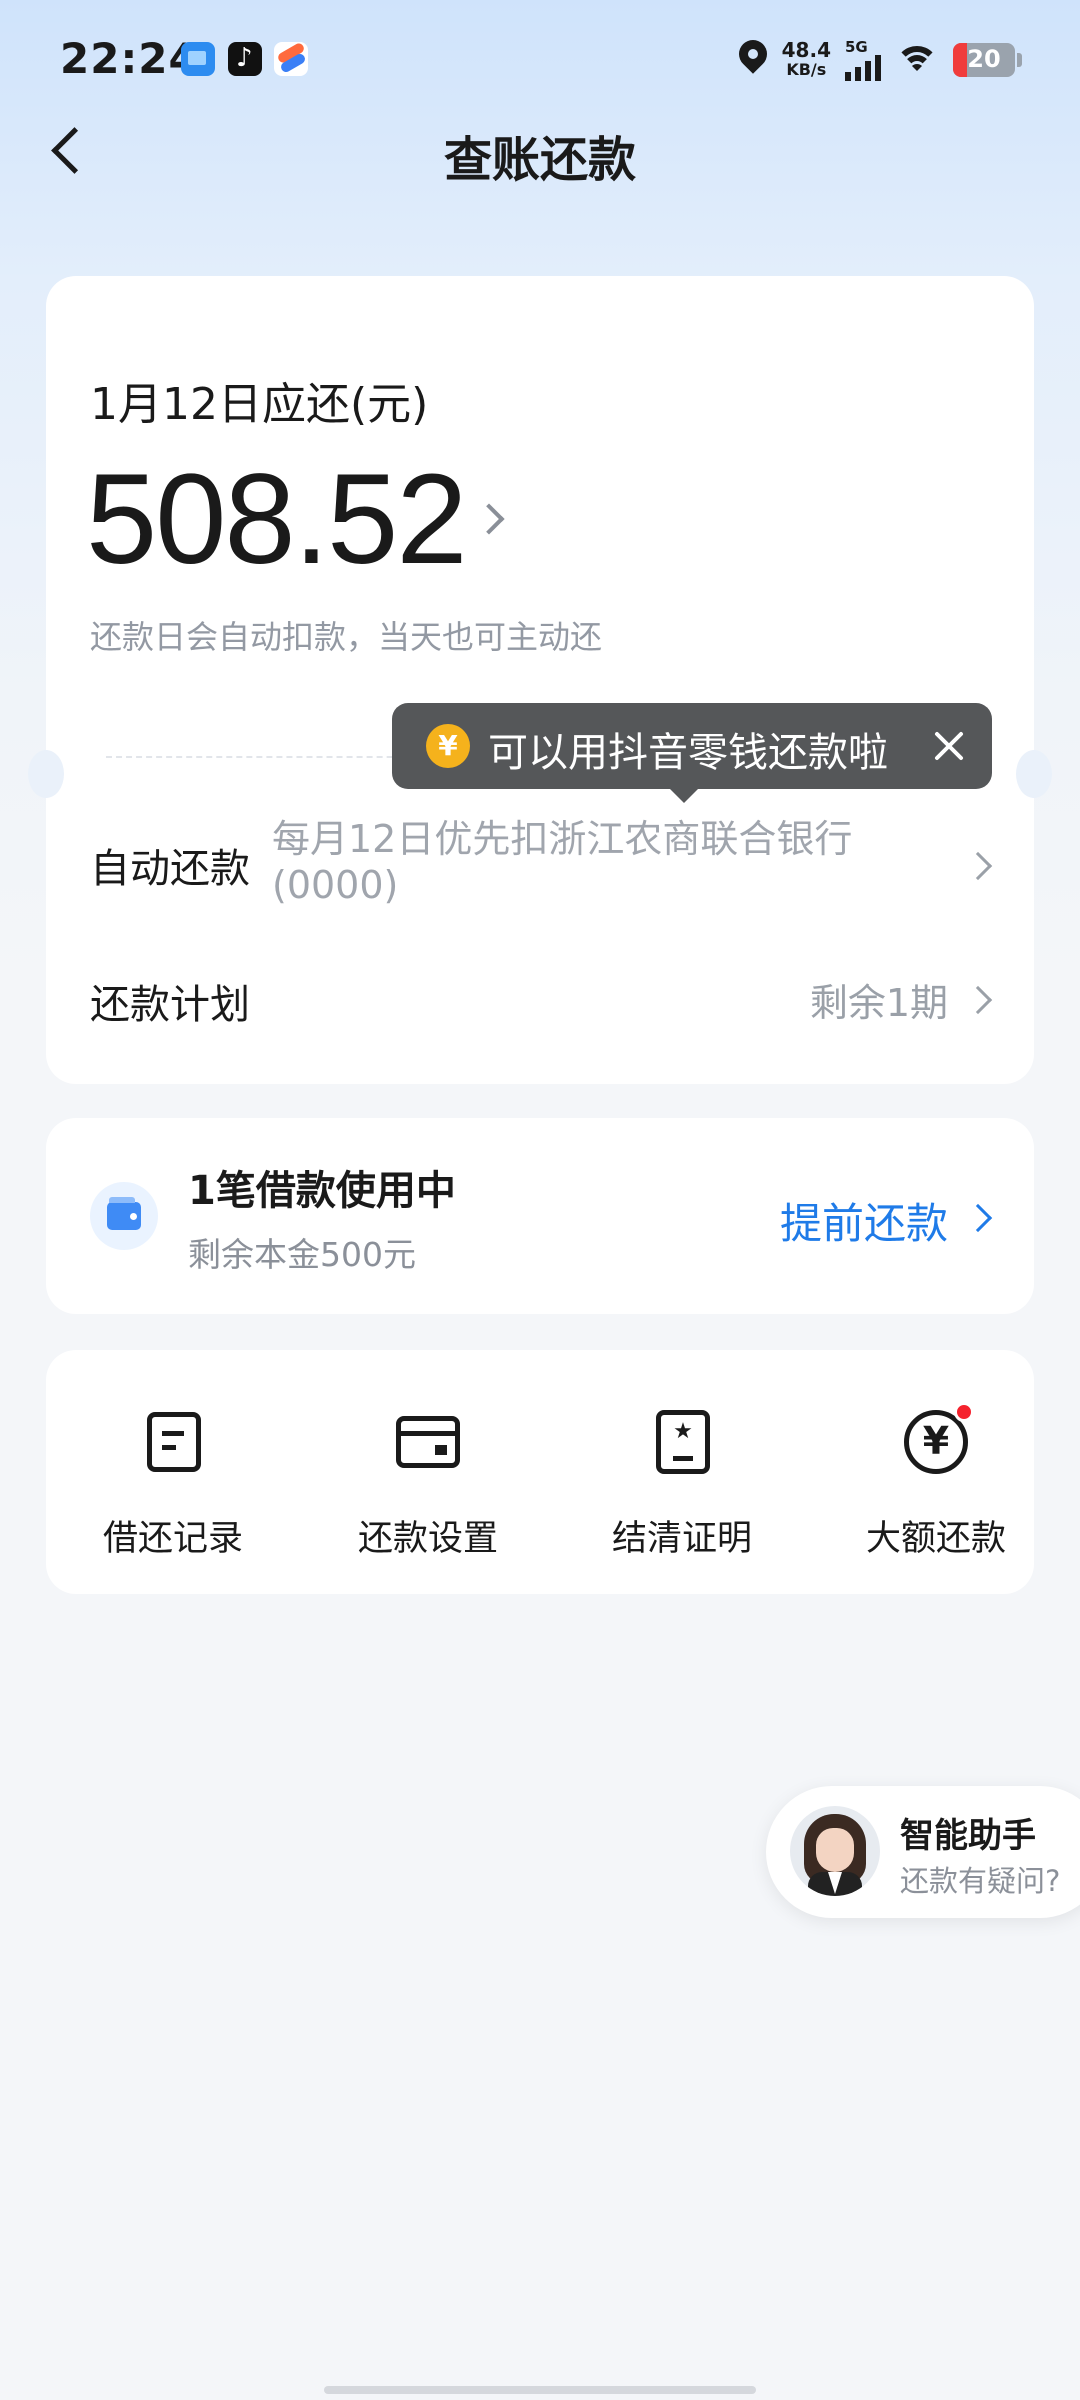  What do you see at coordinates (864, 1220) in the screenshot?
I see `prepay-button: 提前还款` at bounding box center [864, 1220].